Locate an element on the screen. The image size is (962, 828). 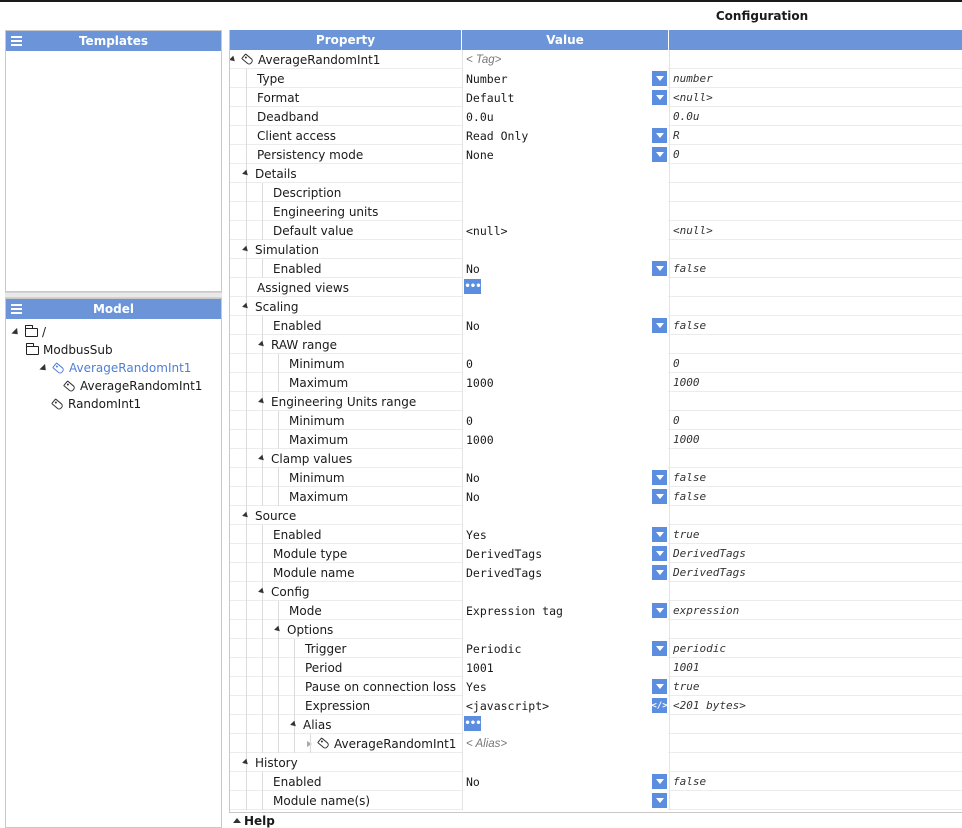
property-value-cell: Expression tag is located at coordinates (565, 610).